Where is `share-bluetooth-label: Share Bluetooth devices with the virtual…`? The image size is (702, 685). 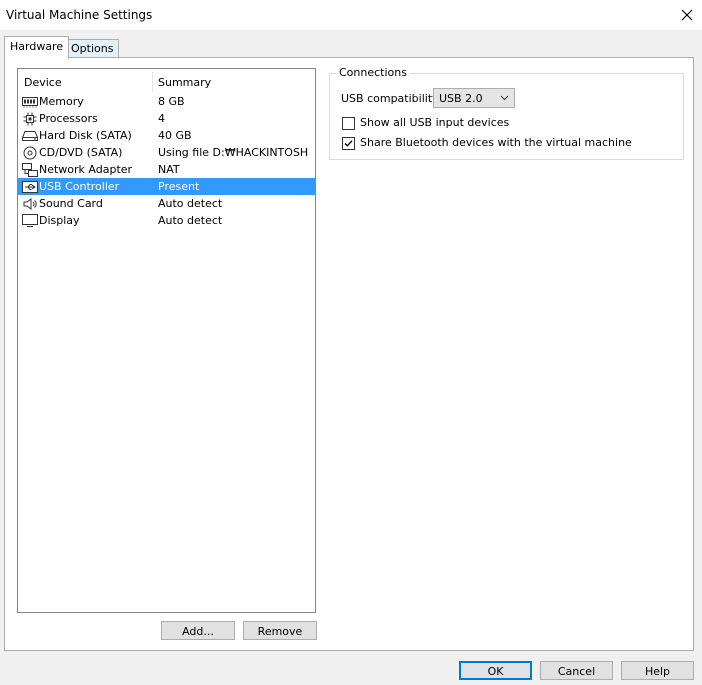 share-bluetooth-label: Share Bluetooth devices with the virtual… is located at coordinates (496, 142).